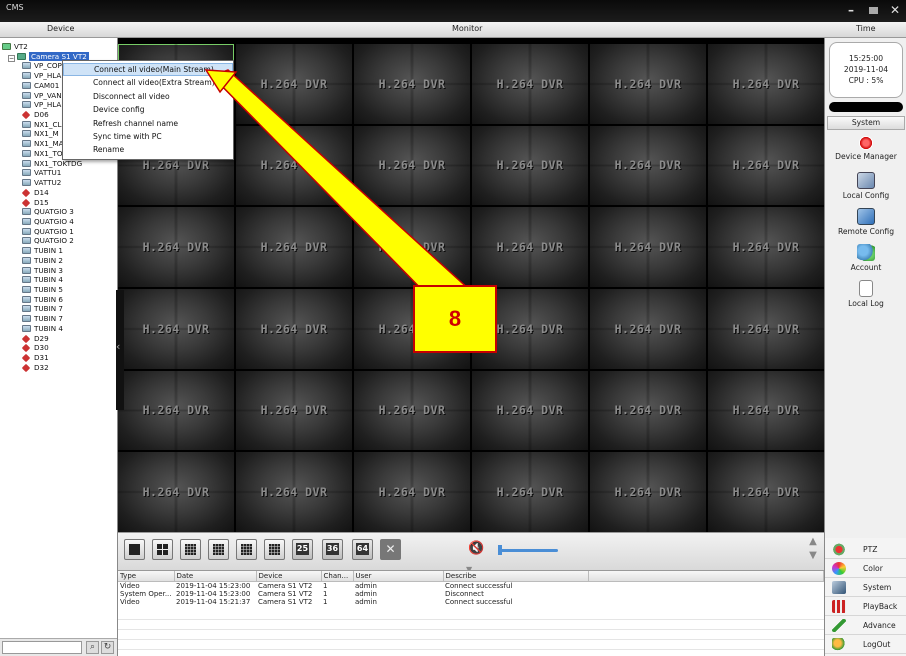 The width and height of the screenshot is (906, 656). What do you see at coordinates (35, 339) in the screenshot?
I see `tree-item: D29` at bounding box center [35, 339].